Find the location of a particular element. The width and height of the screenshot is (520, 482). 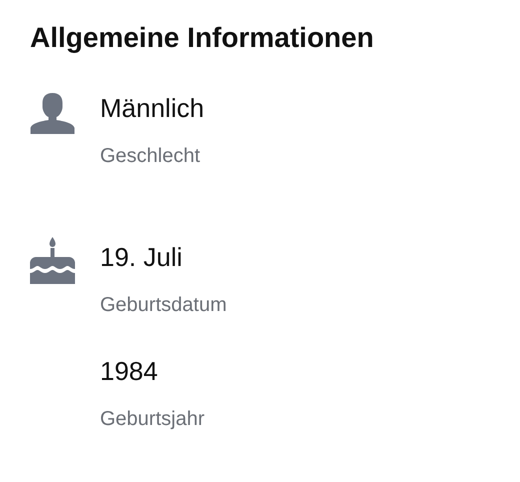

field-value: Männlich is located at coordinates (152, 108).